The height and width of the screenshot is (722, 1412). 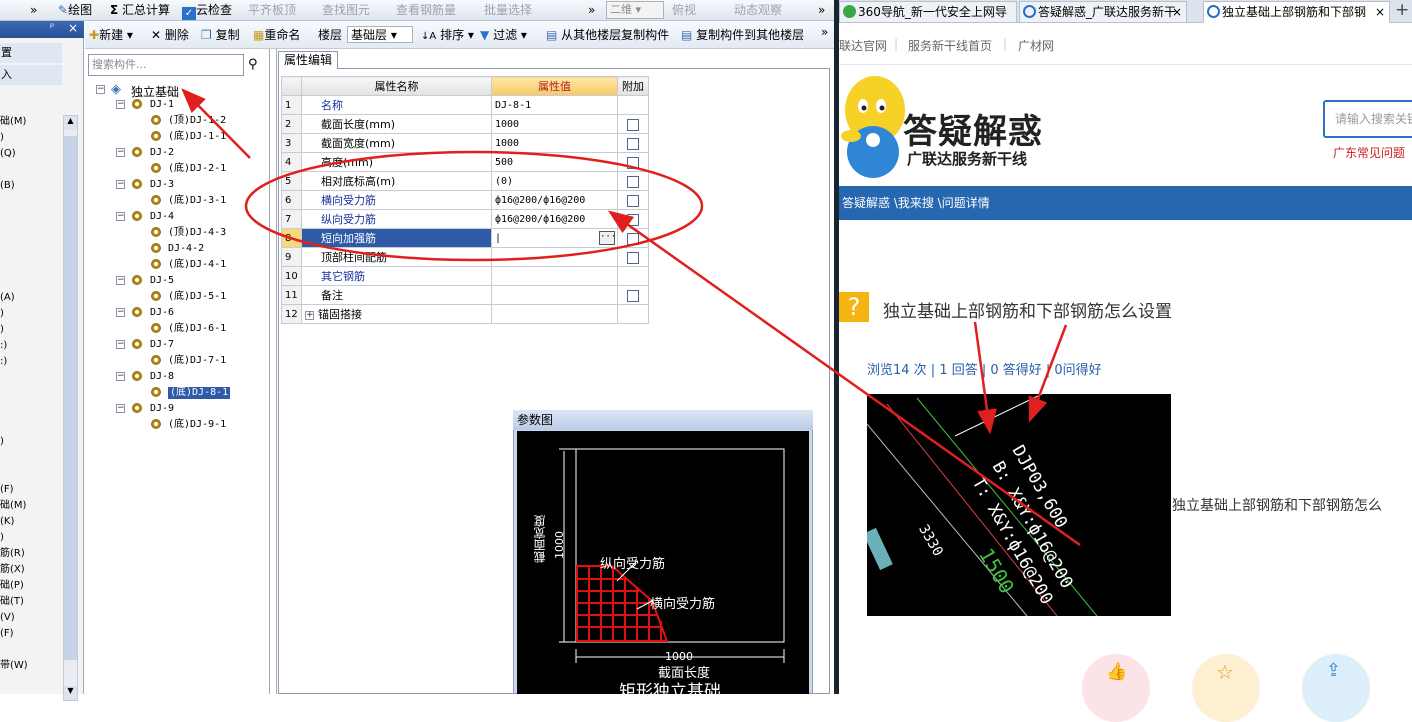 What do you see at coordinates (928, 12) in the screenshot?
I see `browser-tab-360: 360导航_新一代安全上网导` at bounding box center [928, 12].